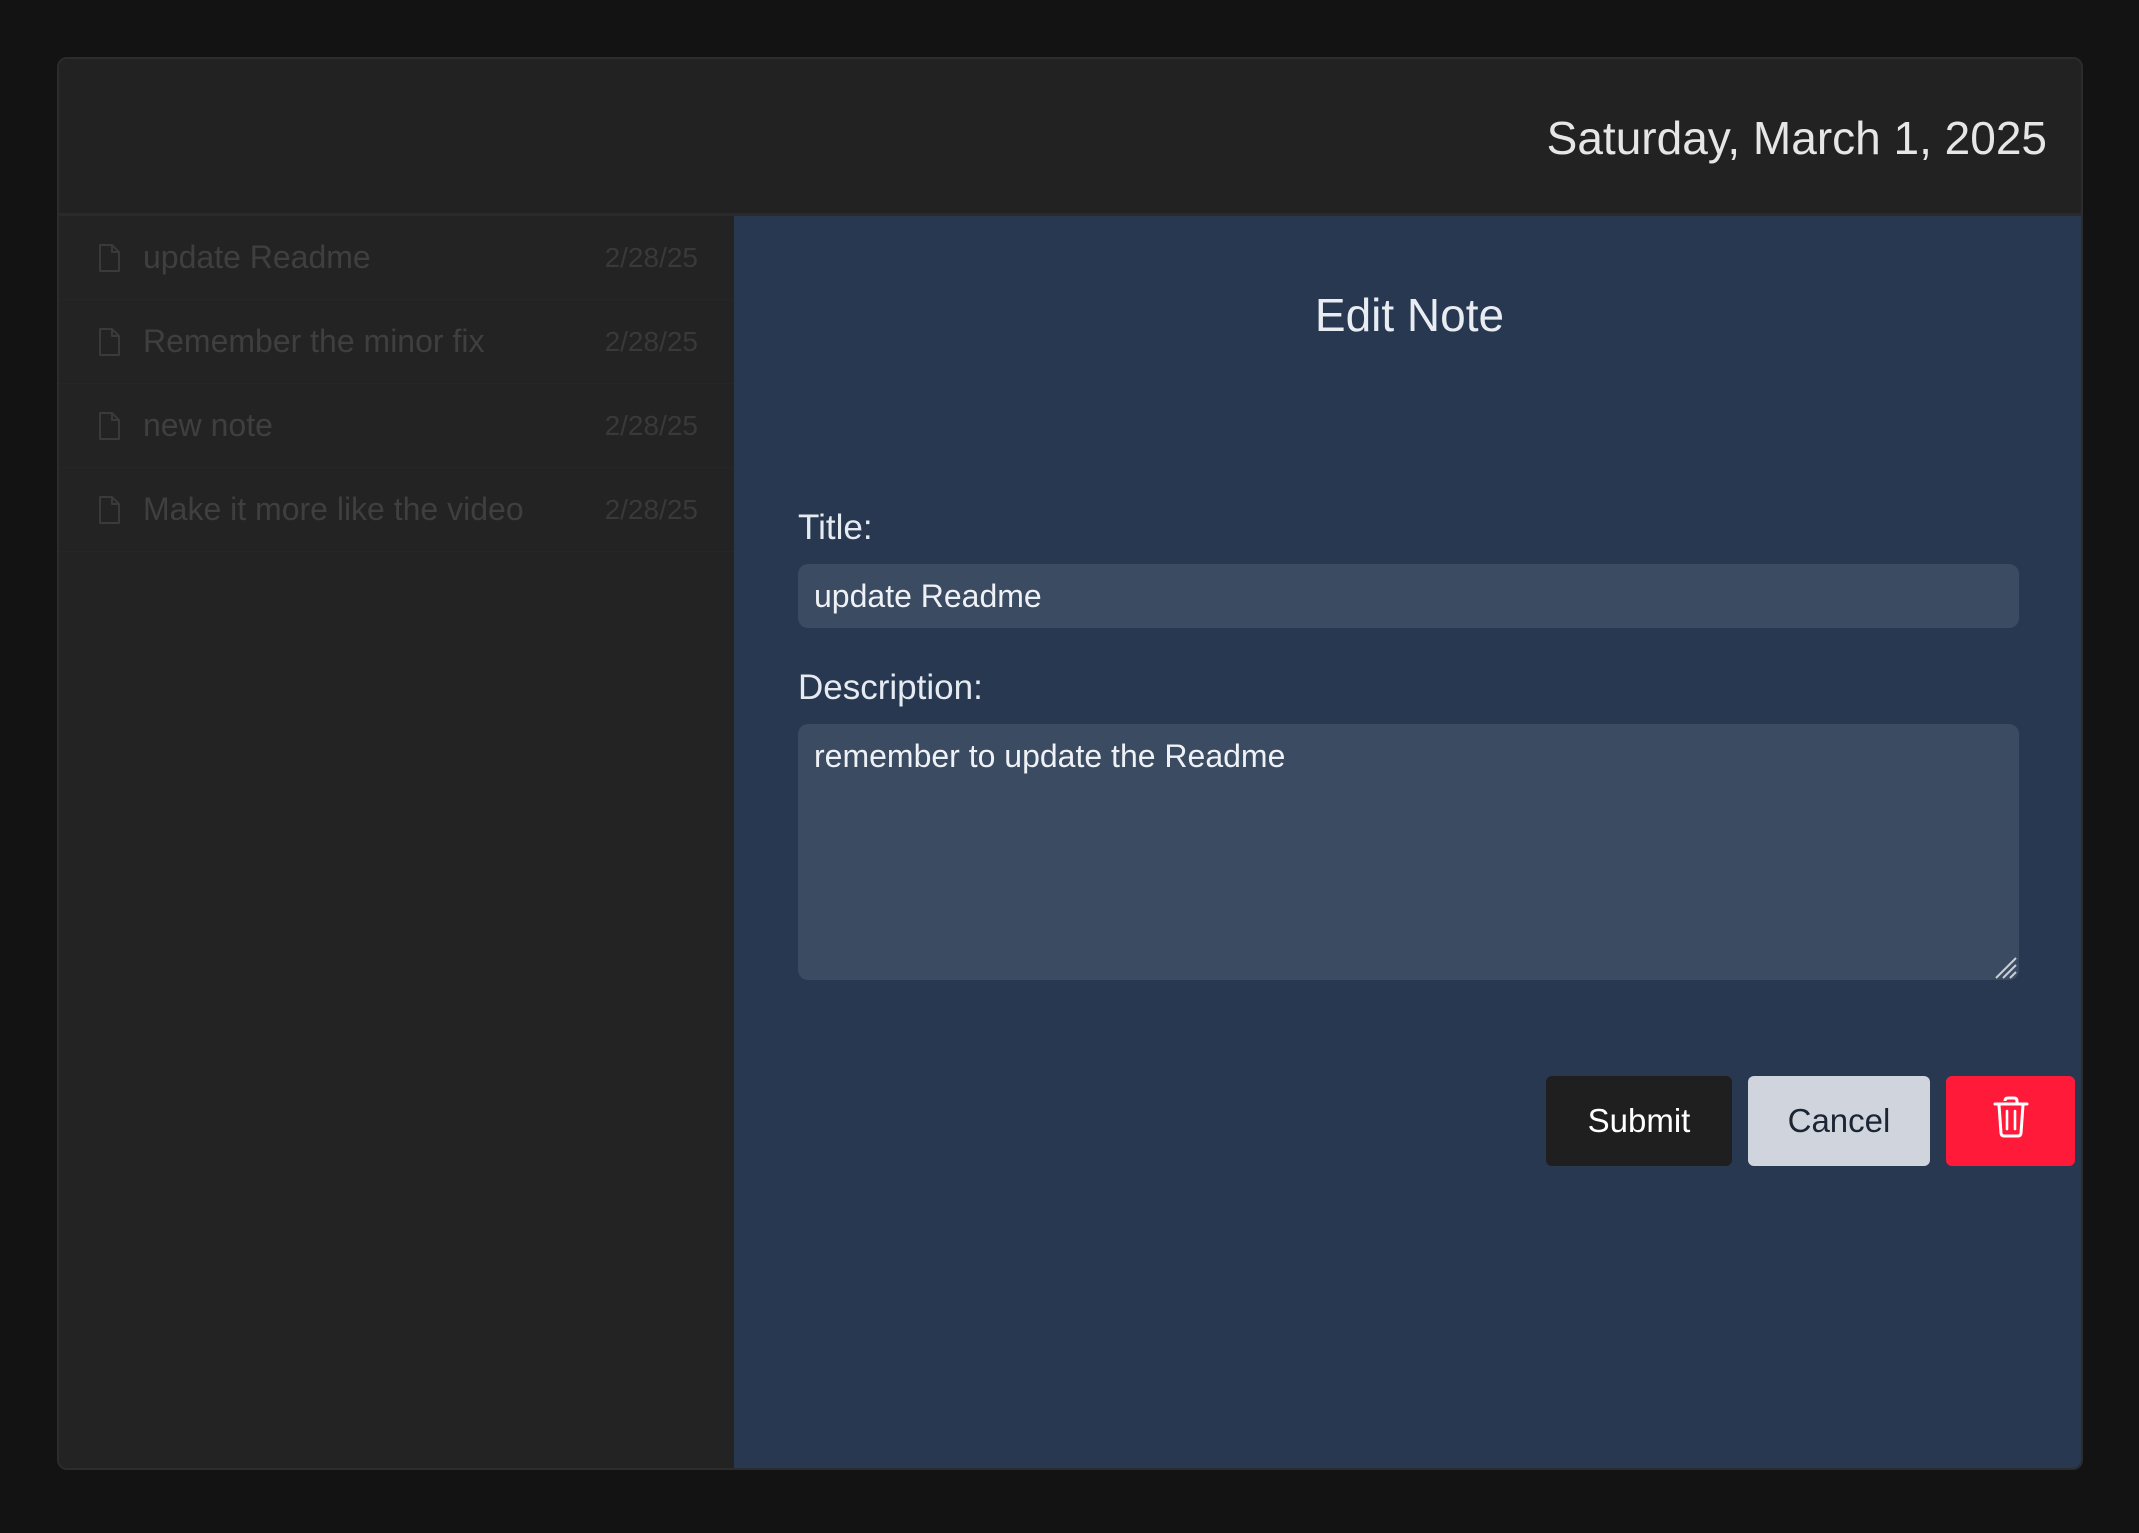  I want to click on title-label: Title:, so click(835, 527).